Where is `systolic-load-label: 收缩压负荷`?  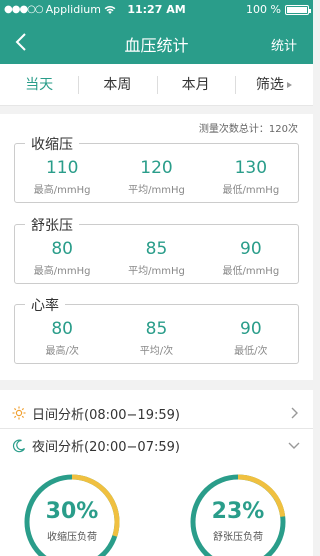
systolic-load-label: 收缩压负荷 is located at coordinates (72, 537).